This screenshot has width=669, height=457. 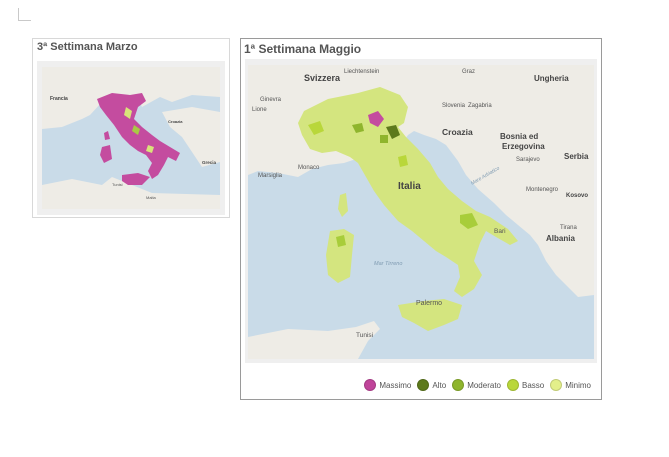 What do you see at coordinates (560, 238) in the screenshot?
I see `label-albania: Albania` at bounding box center [560, 238].